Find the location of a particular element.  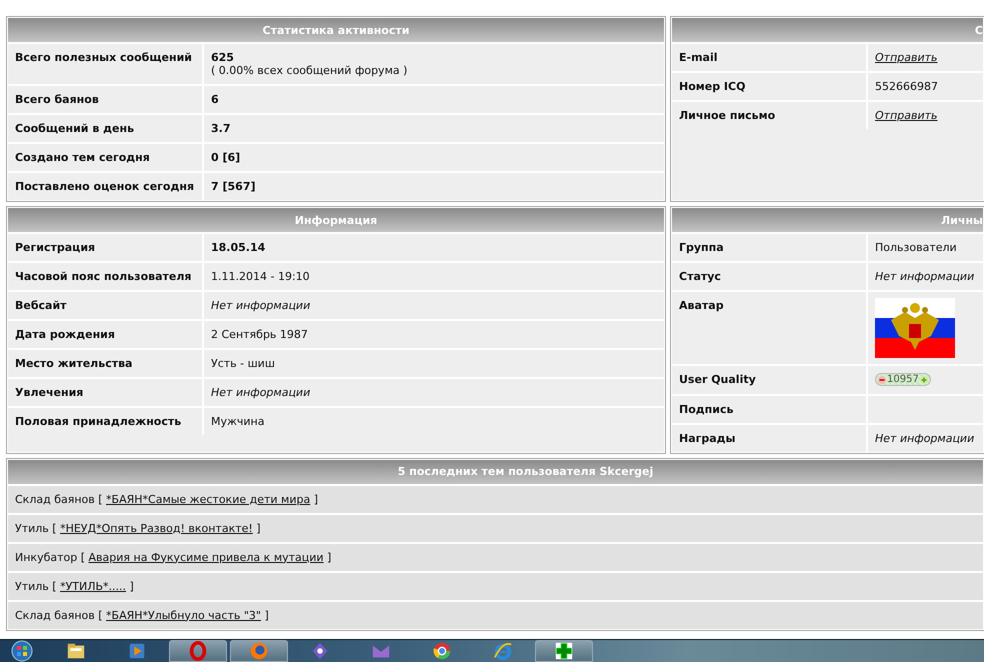

field-label: Сообщений в день is located at coordinates (106, 128).